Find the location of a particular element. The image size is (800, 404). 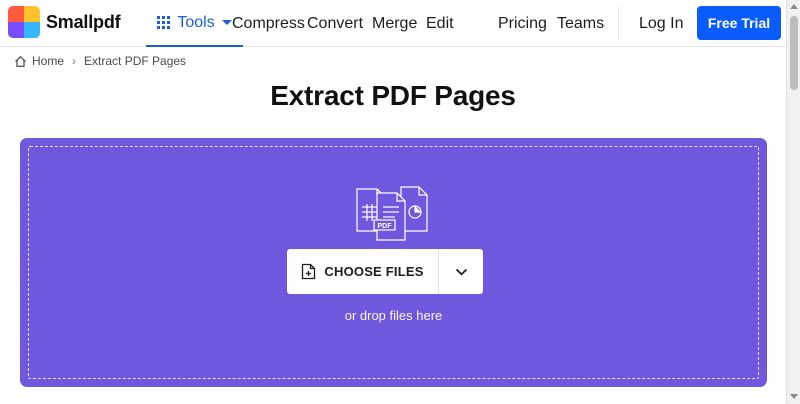

pdf-label: PDF is located at coordinates (385, 226).